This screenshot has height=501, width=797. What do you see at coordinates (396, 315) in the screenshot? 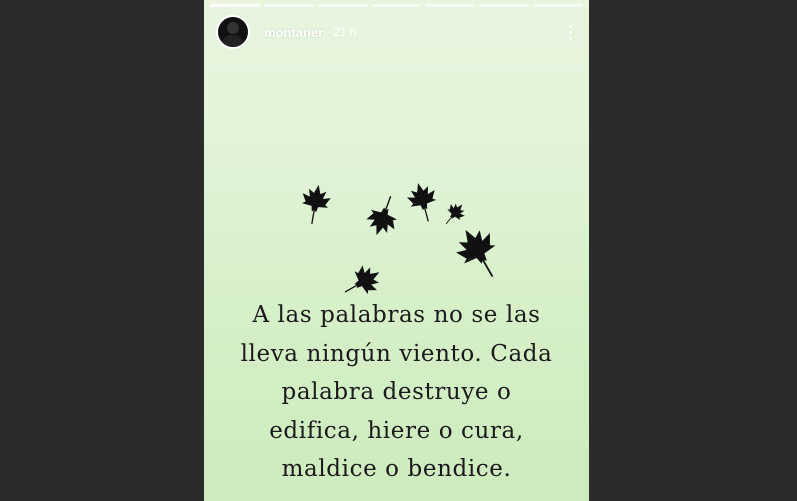
I see `quote-line: A las palabras no se las` at bounding box center [396, 315].